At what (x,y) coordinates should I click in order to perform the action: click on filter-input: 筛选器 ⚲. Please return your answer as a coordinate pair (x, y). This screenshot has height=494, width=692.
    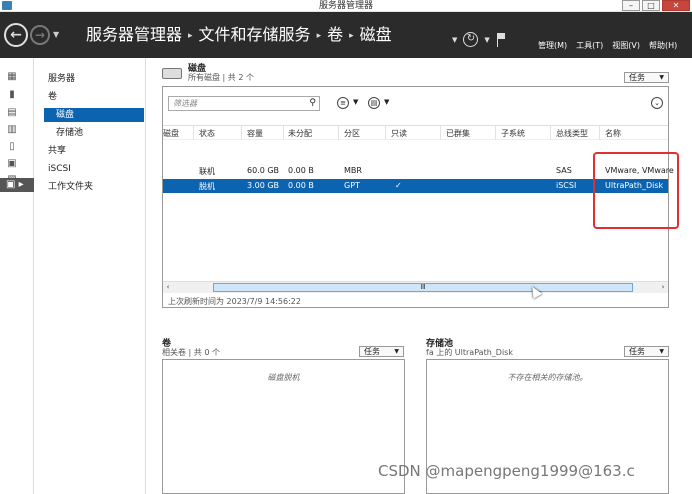
    Looking at the image, I should click on (244, 103).